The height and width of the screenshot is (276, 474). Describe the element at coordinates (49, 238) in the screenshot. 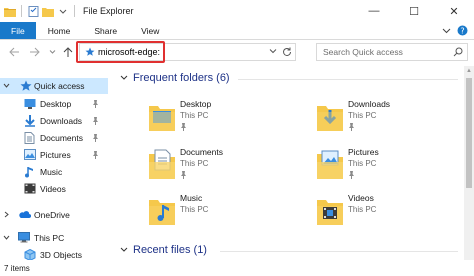

I see `sidebar-item-label: This PC` at that location.